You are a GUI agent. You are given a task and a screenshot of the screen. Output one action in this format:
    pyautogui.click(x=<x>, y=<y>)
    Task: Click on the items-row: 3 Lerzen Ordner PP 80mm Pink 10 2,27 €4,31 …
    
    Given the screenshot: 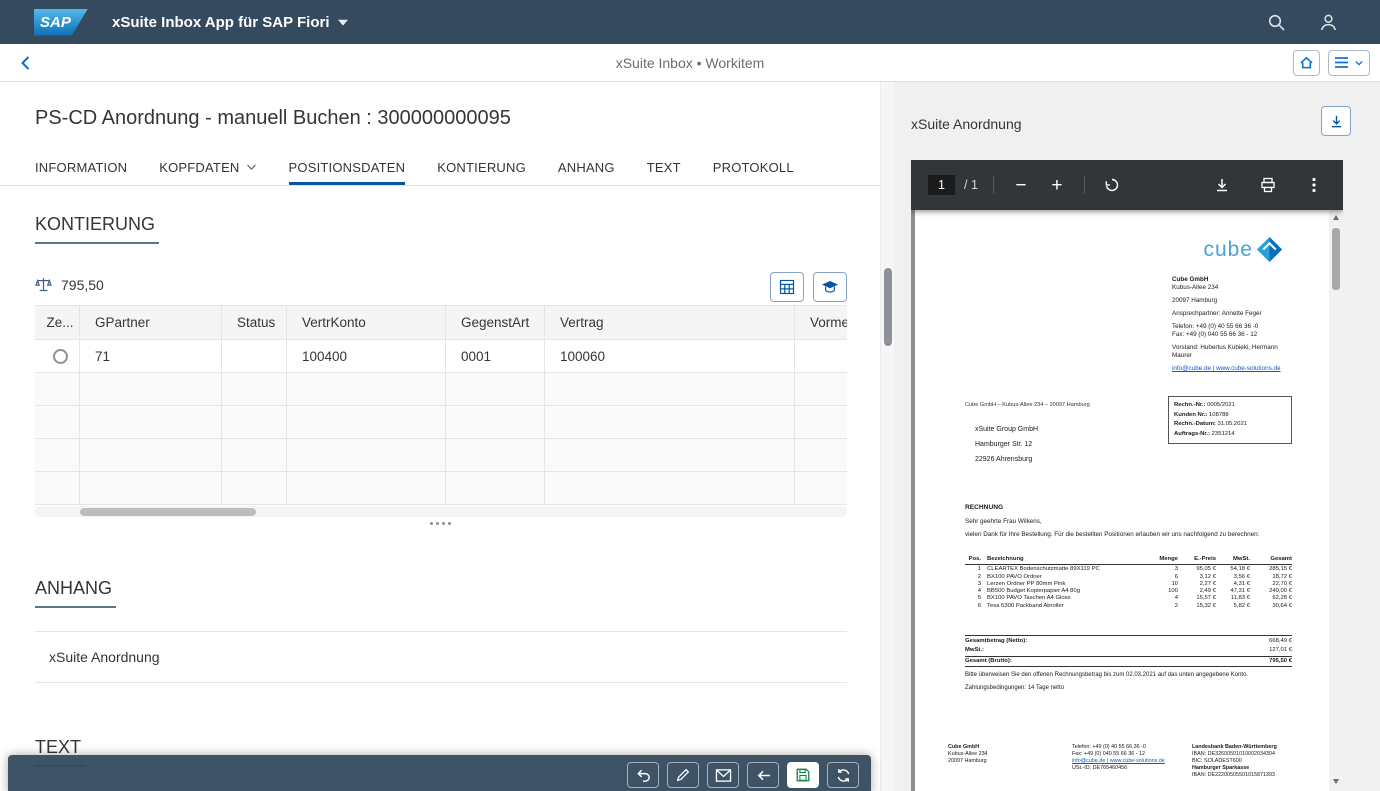 What is the action you would take?
    pyautogui.click(x=1134, y=583)
    